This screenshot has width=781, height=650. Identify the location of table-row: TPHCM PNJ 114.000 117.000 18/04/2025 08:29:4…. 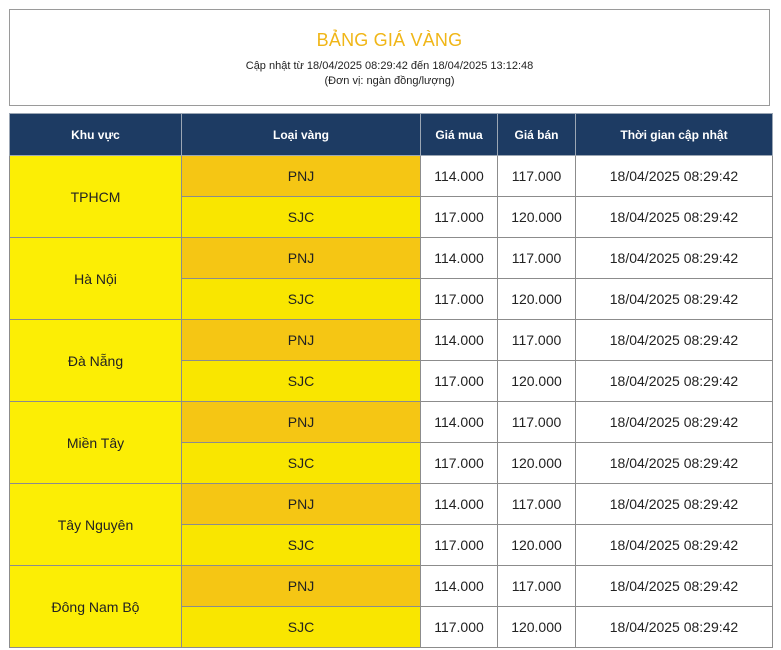
(391, 196).